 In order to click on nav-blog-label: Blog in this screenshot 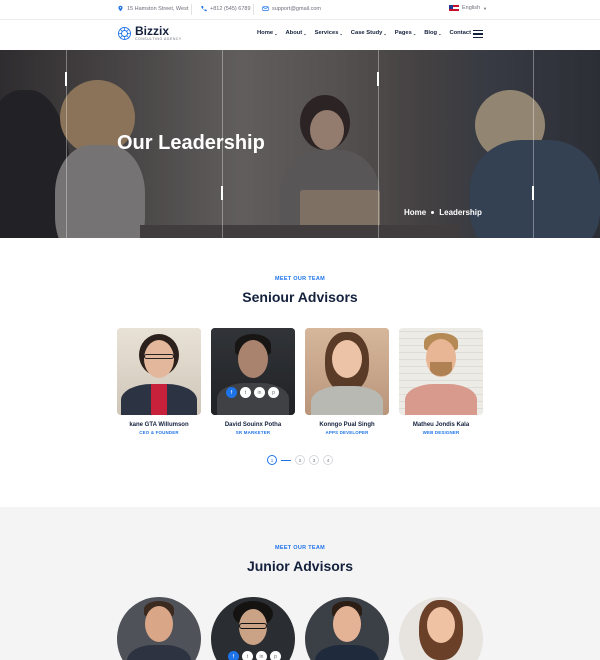, I will do `click(431, 33)`.